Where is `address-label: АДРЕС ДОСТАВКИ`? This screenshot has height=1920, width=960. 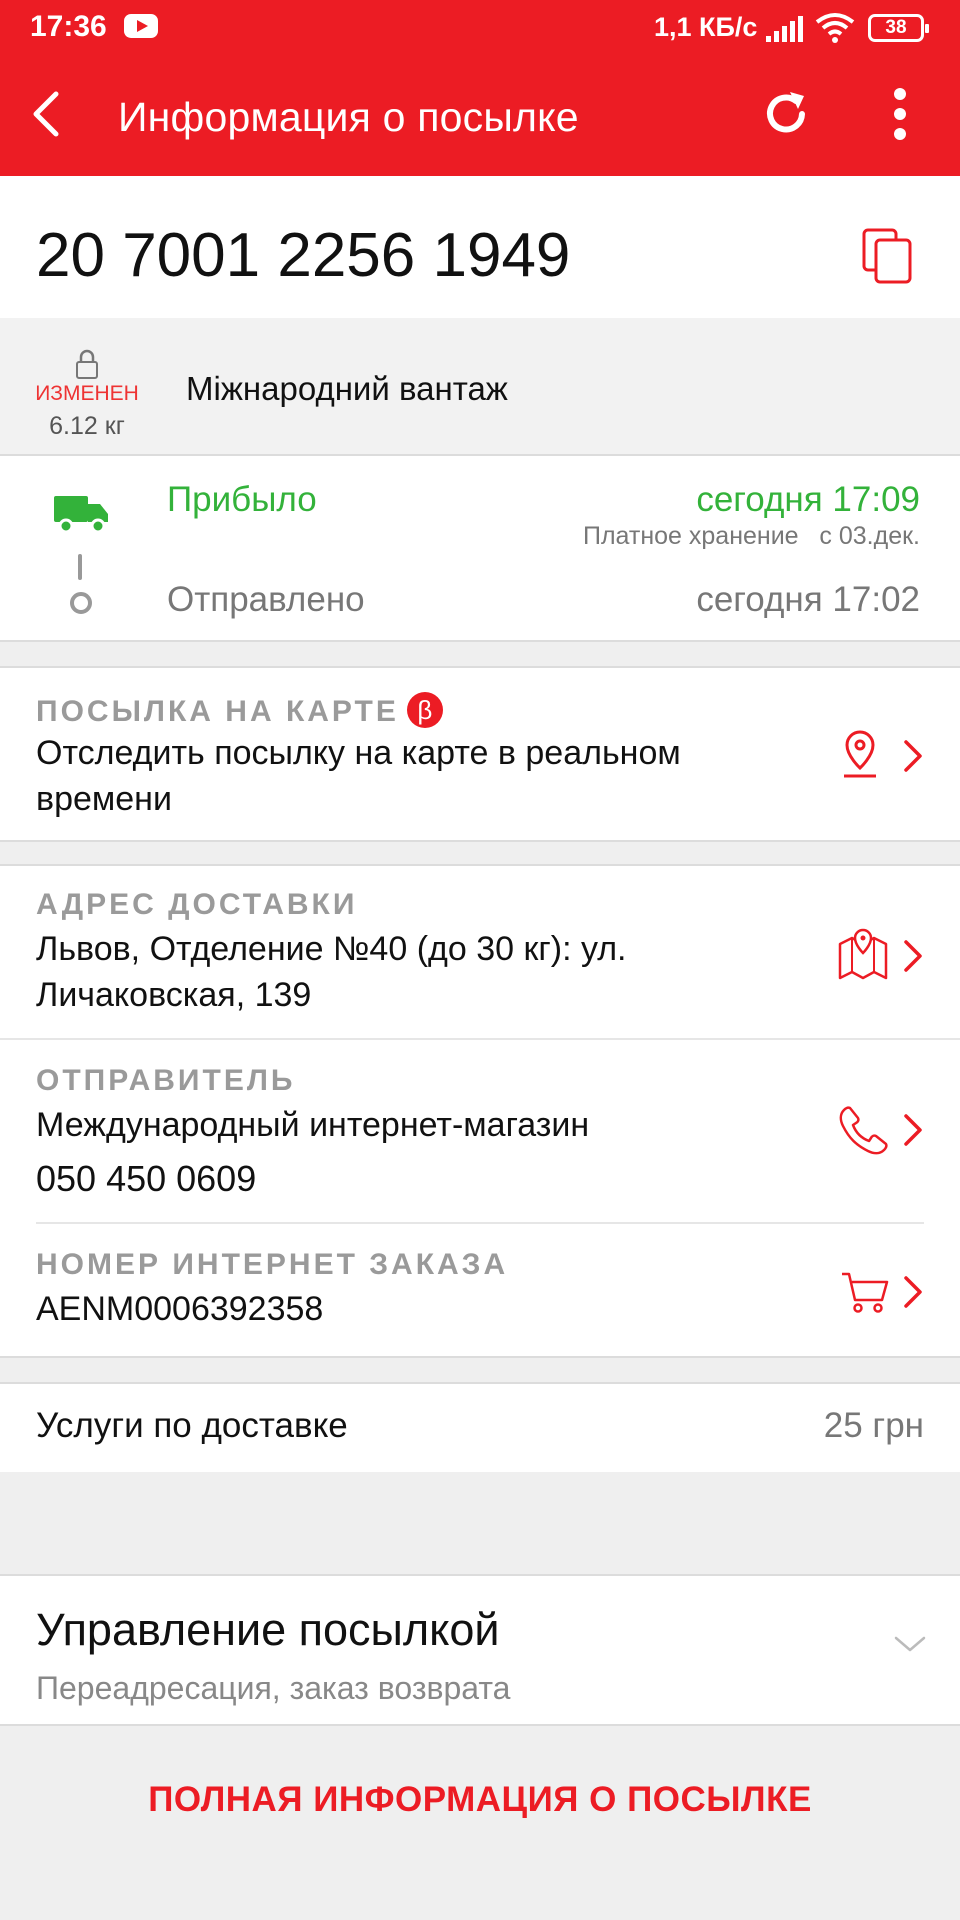 address-label: АДРЕС ДОСТАВКИ is located at coordinates (197, 904).